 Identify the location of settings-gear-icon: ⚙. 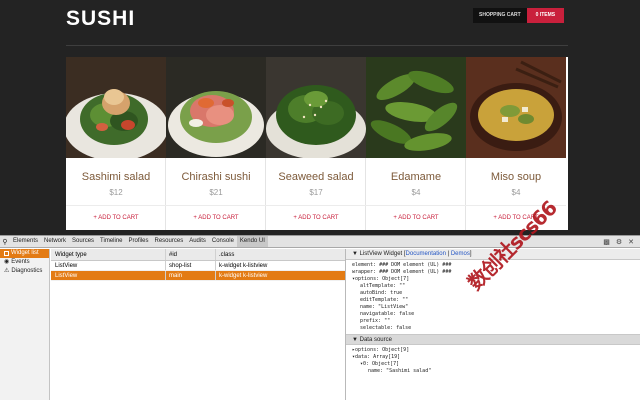
(619, 242).